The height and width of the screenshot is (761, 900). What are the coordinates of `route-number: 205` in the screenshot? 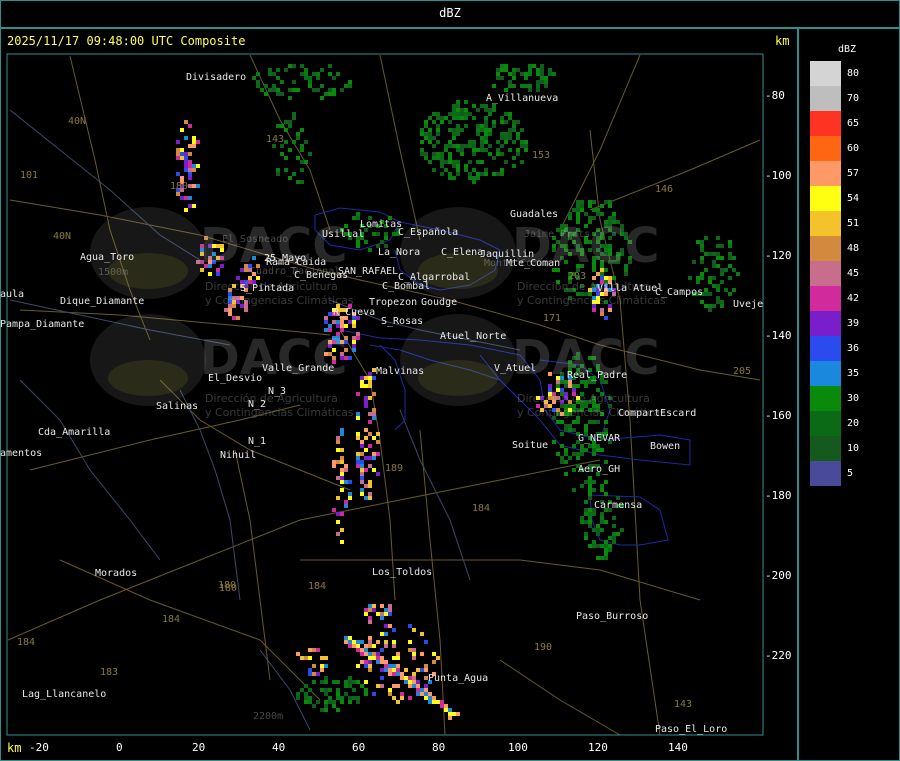 It's located at (742, 371).